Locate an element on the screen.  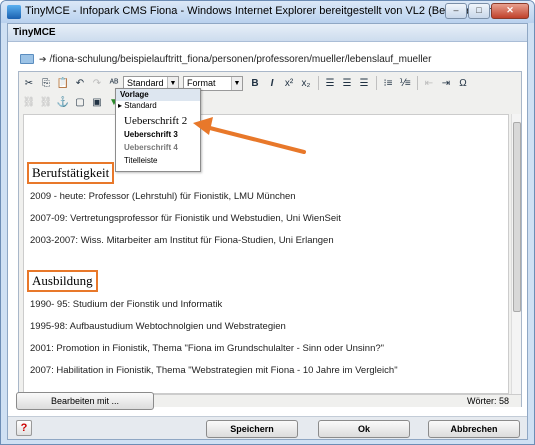
help-icon: ? is located at coordinates (24, 428).